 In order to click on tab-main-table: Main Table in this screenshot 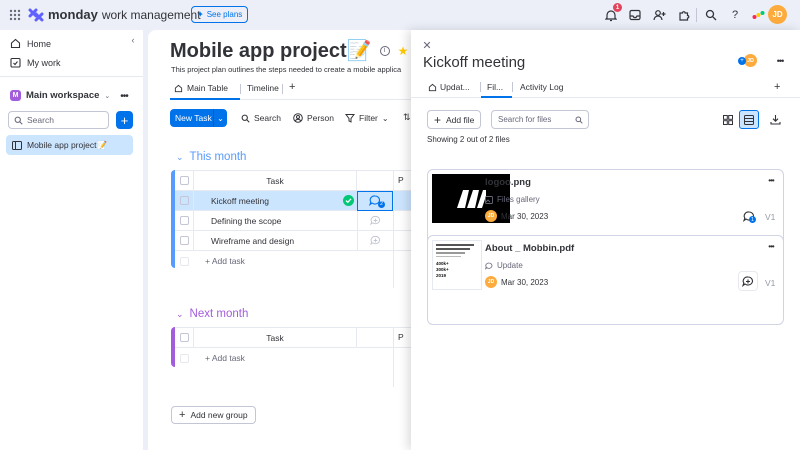, I will do `click(201, 88)`.